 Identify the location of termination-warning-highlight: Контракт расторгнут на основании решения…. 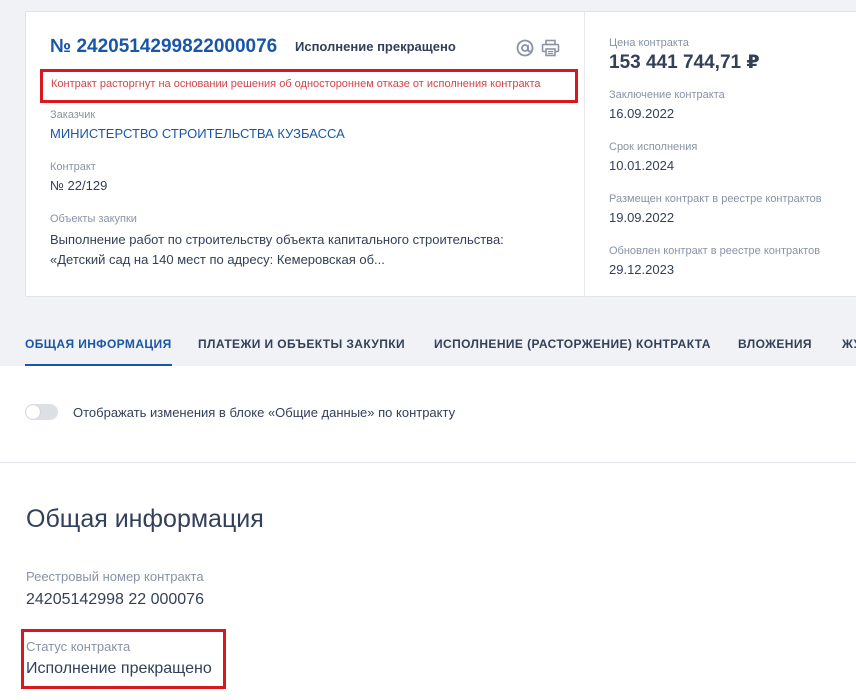
(309, 86).